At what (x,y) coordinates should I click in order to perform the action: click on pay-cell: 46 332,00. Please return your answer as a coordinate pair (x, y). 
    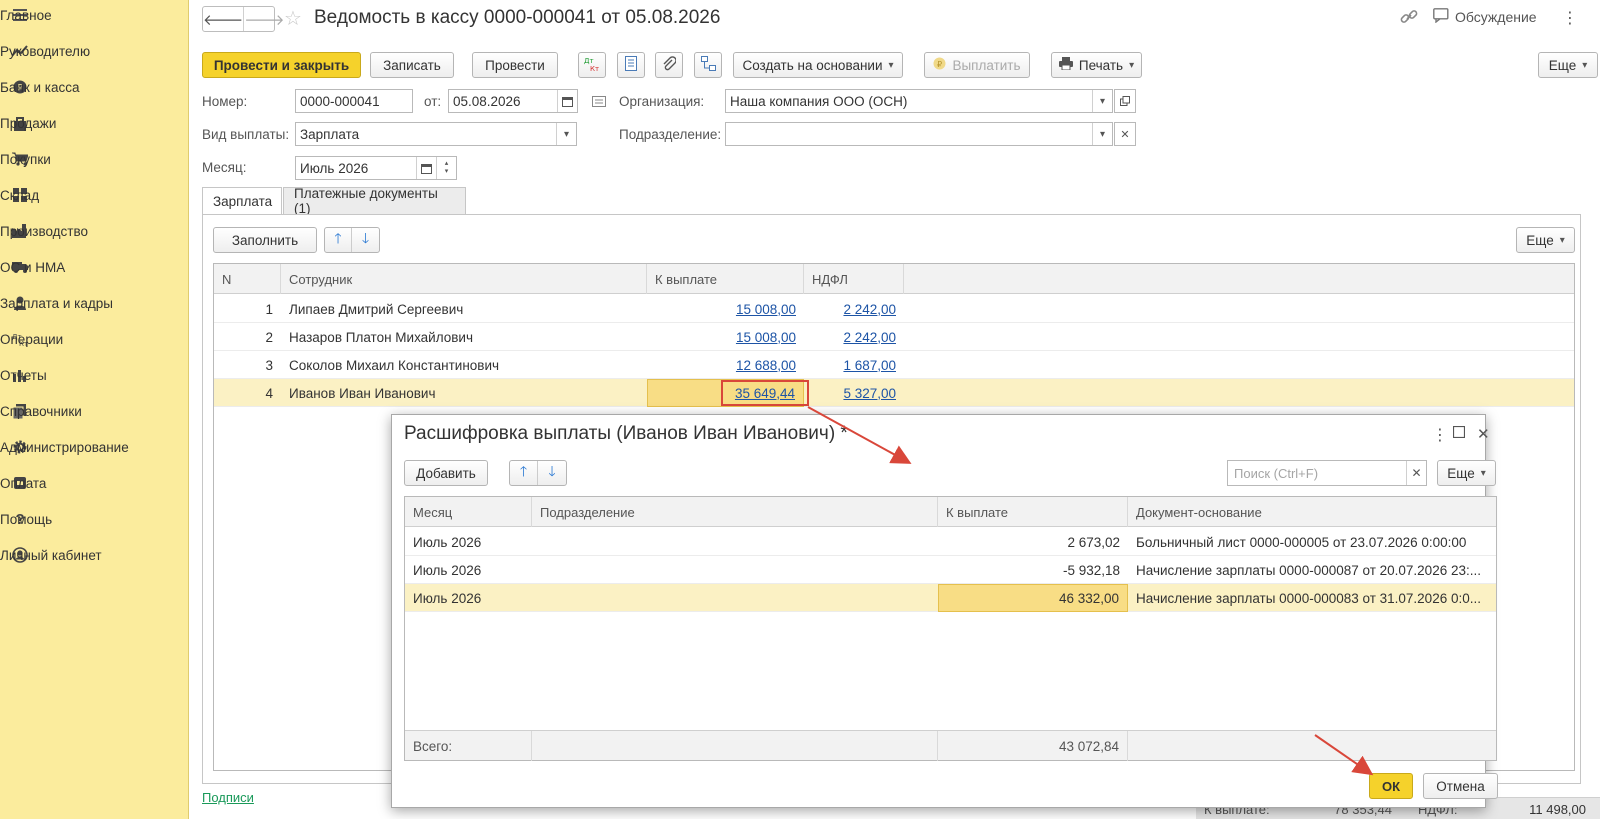
    Looking at the image, I should click on (1033, 598).